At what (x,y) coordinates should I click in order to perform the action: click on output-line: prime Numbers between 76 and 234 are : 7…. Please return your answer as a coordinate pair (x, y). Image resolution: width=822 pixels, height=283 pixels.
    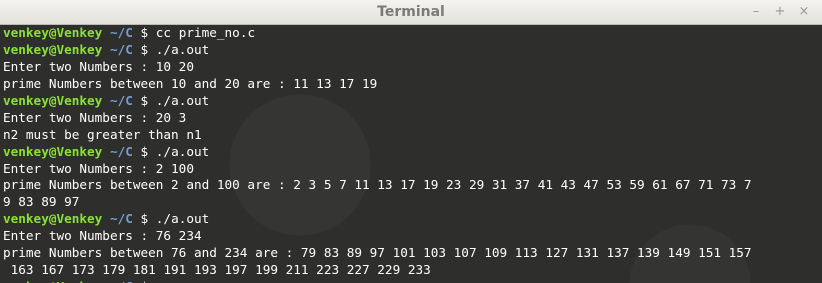
    Looking at the image, I should click on (411, 253).